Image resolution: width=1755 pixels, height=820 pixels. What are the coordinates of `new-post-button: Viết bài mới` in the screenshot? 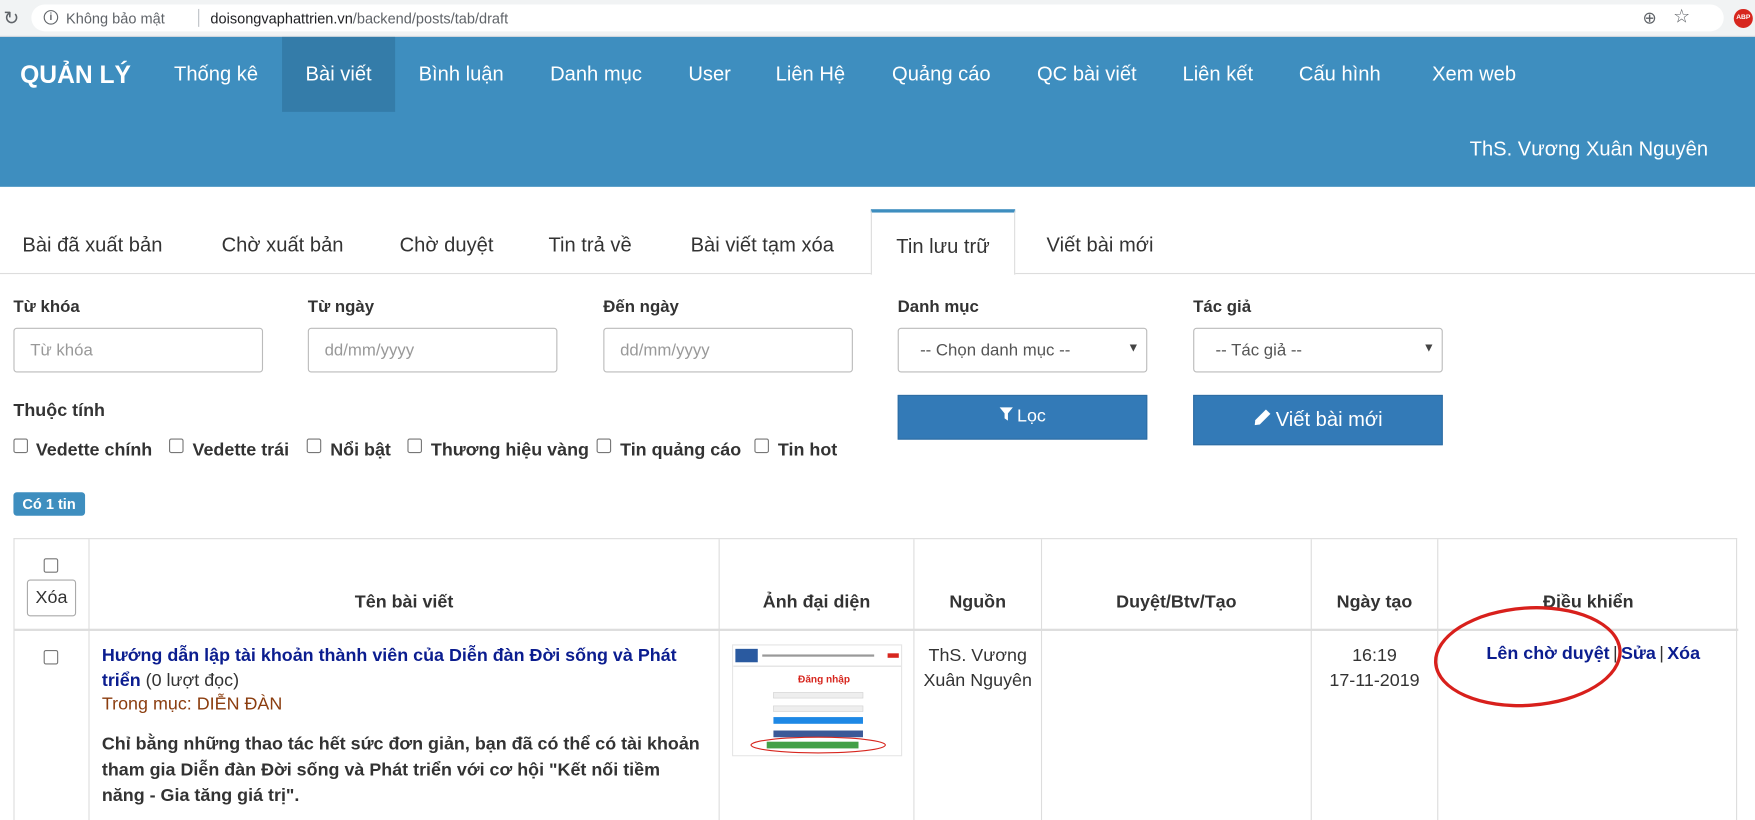 It's located at (1318, 420).